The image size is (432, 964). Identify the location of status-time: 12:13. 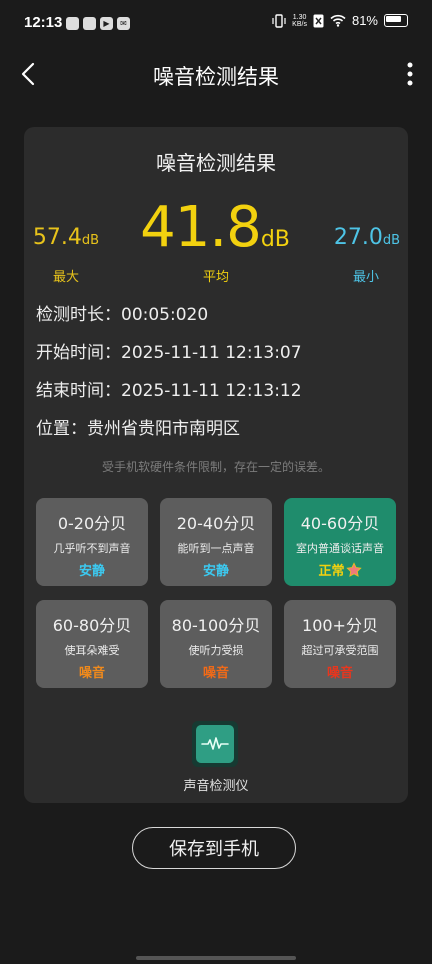
(43, 22).